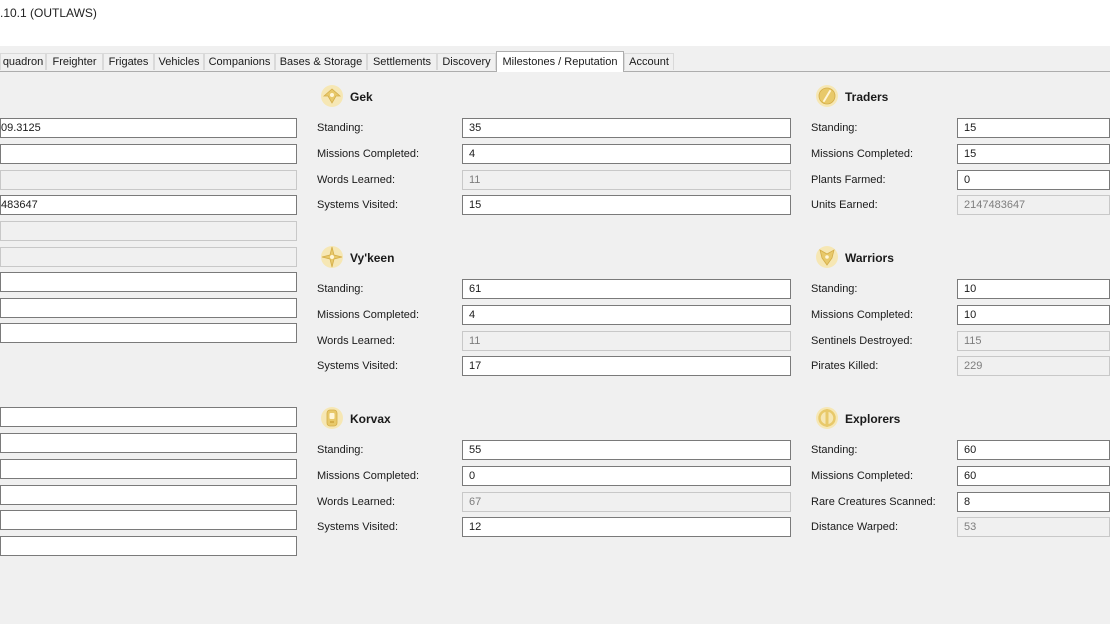  Describe the element at coordinates (1033, 180) in the screenshot. I see `traders-plants-input: 0` at that location.